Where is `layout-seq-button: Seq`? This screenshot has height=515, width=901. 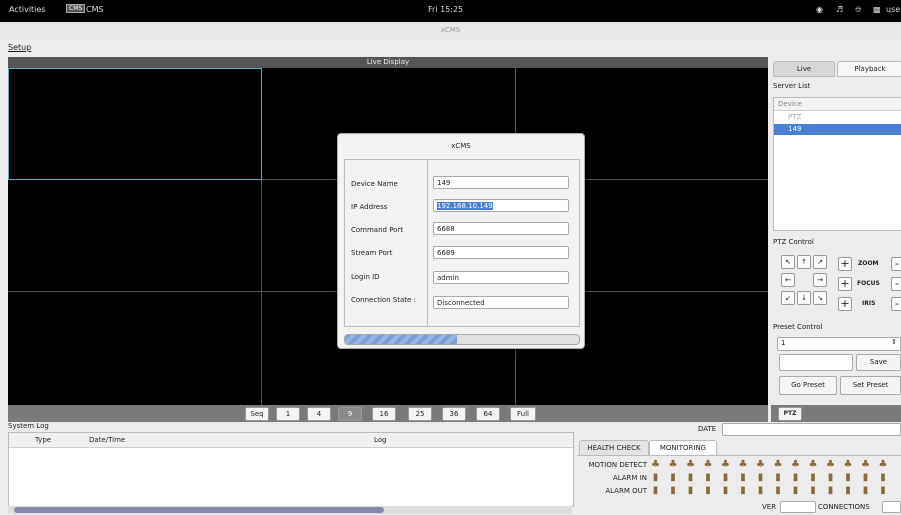
layout-seq-button: Seq is located at coordinates (257, 414).